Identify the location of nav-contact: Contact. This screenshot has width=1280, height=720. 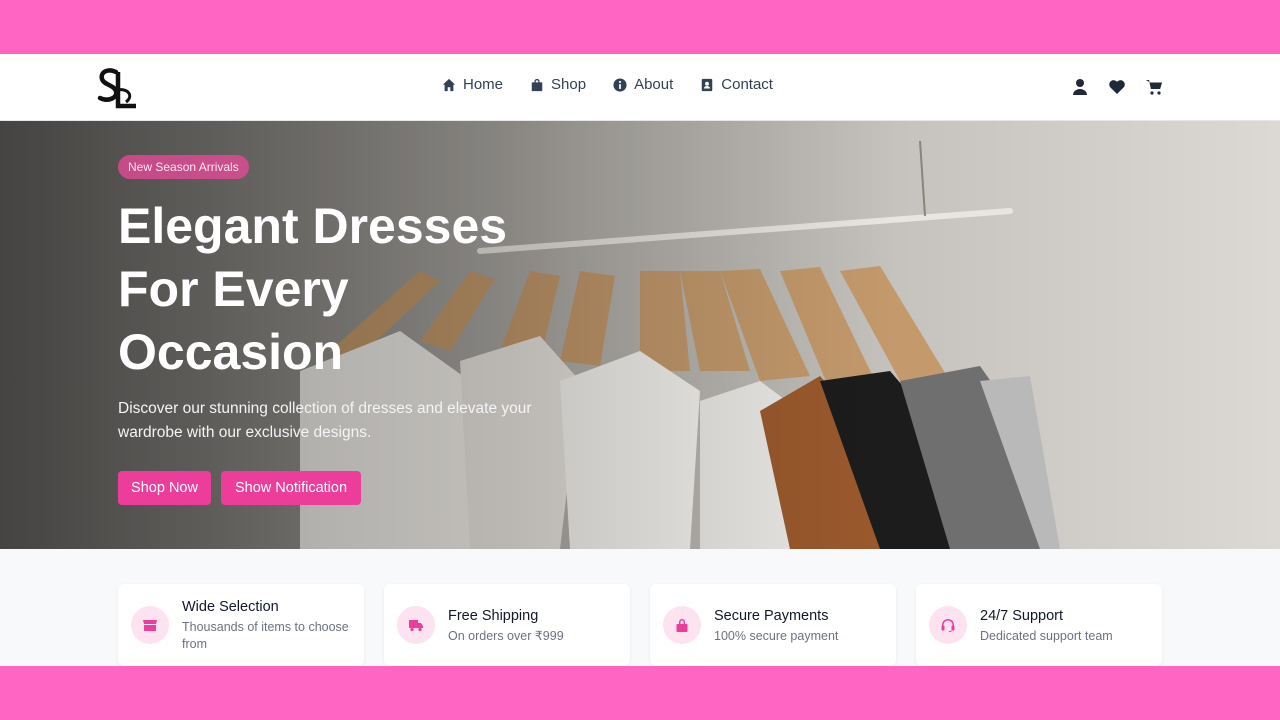
(736, 84).